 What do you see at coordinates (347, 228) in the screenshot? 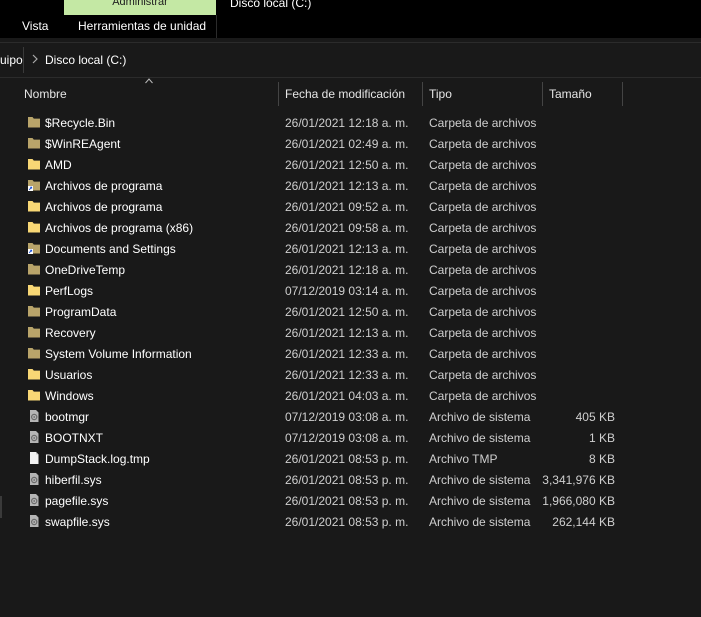
I see `file-date: 26/01/2021 09:58 a. m.` at bounding box center [347, 228].